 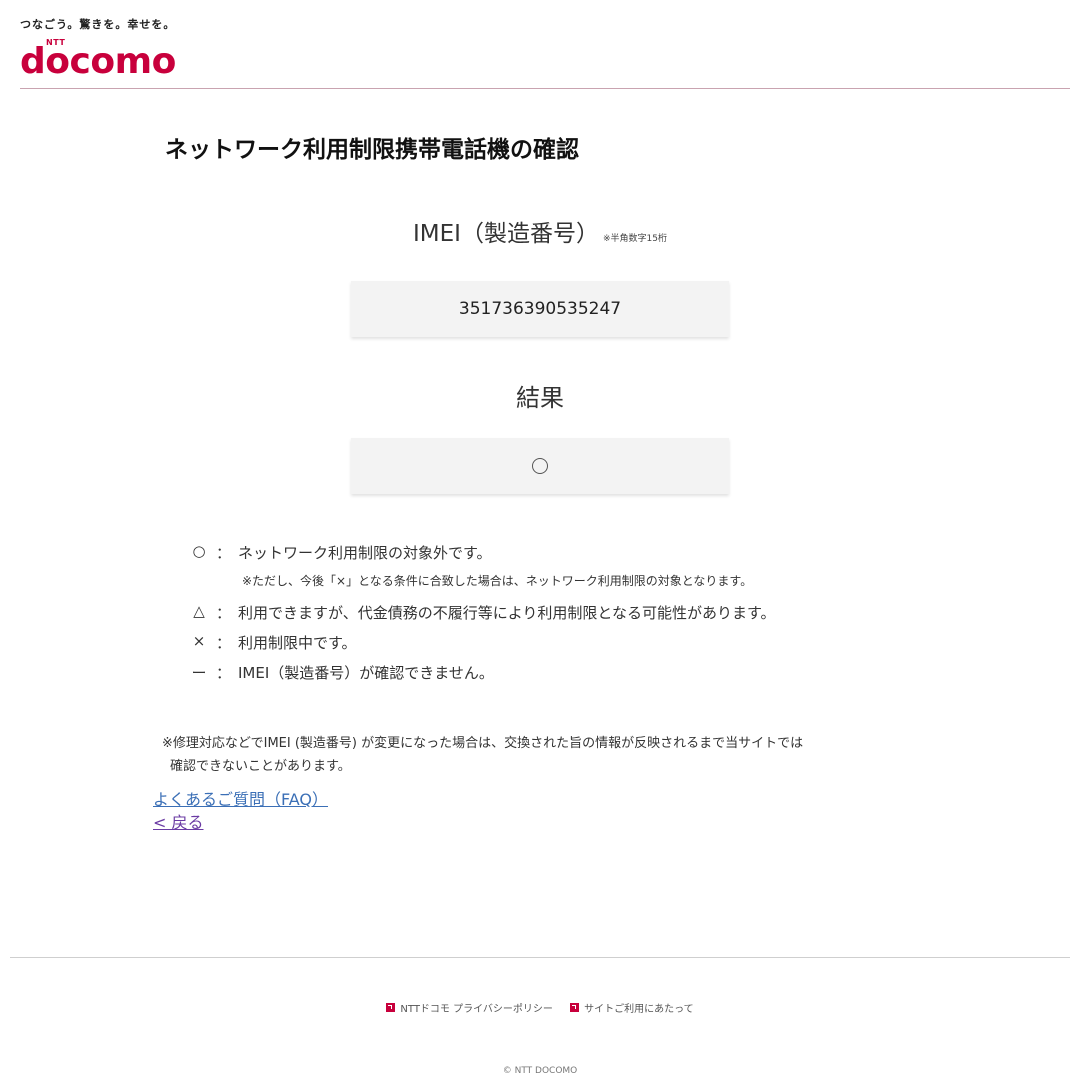 I want to click on legend-symbol-cross: ×, so click(x=199, y=641).